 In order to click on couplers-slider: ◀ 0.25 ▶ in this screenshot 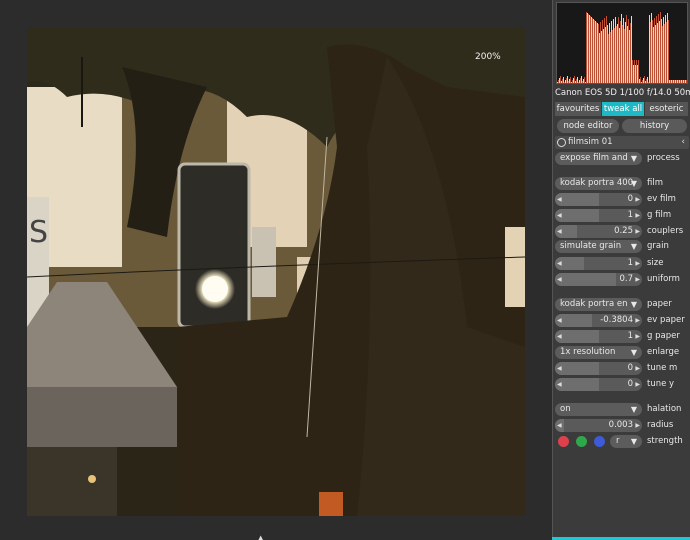, I will do `click(598, 231)`.